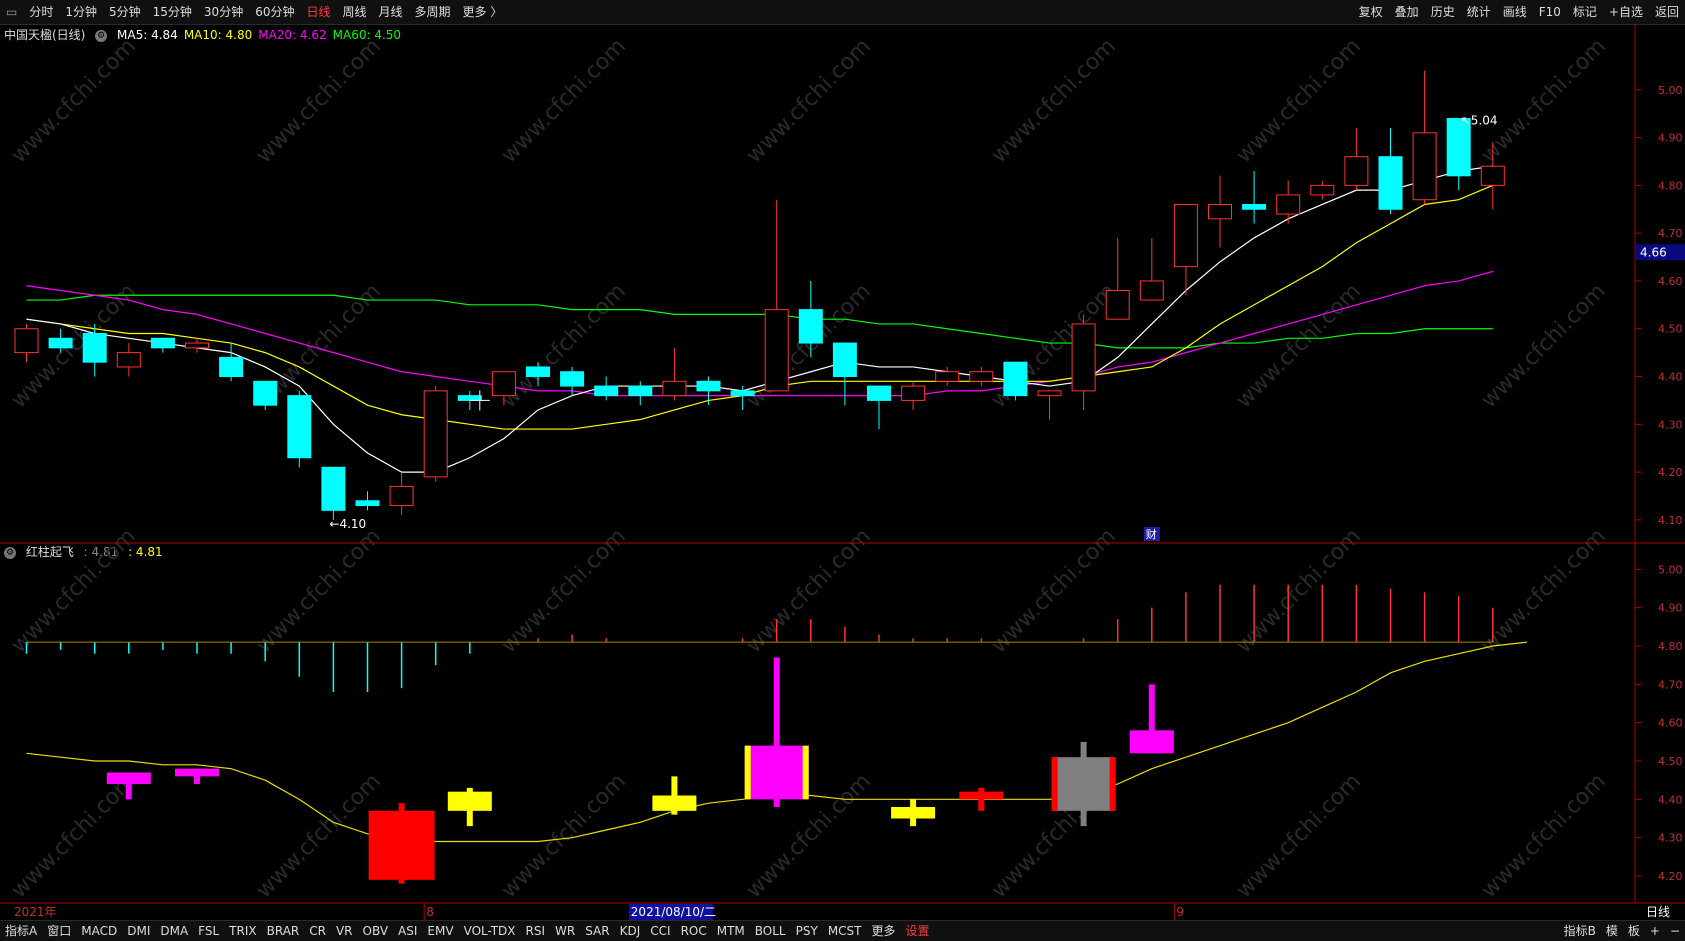  Describe the element at coordinates (884, 931) in the screenshot. I see `indicator-tab-24: 更多` at that location.